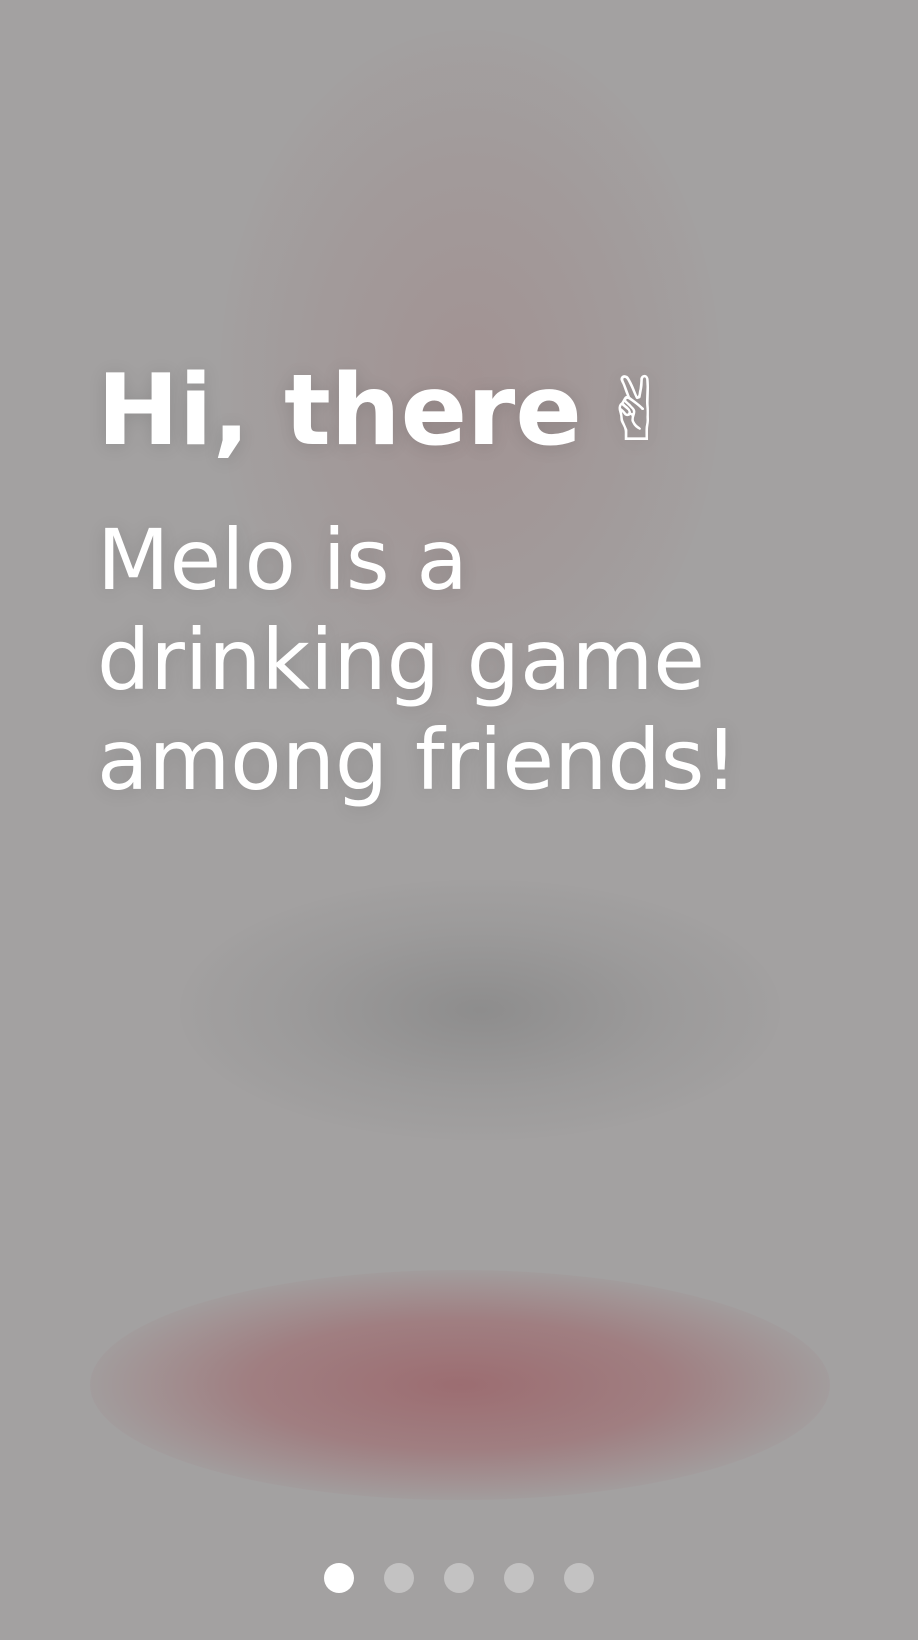 The width and height of the screenshot is (918, 1640). What do you see at coordinates (460, 1385) in the screenshot?
I see `blurred-button-shape` at bounding box center [460, 1385].